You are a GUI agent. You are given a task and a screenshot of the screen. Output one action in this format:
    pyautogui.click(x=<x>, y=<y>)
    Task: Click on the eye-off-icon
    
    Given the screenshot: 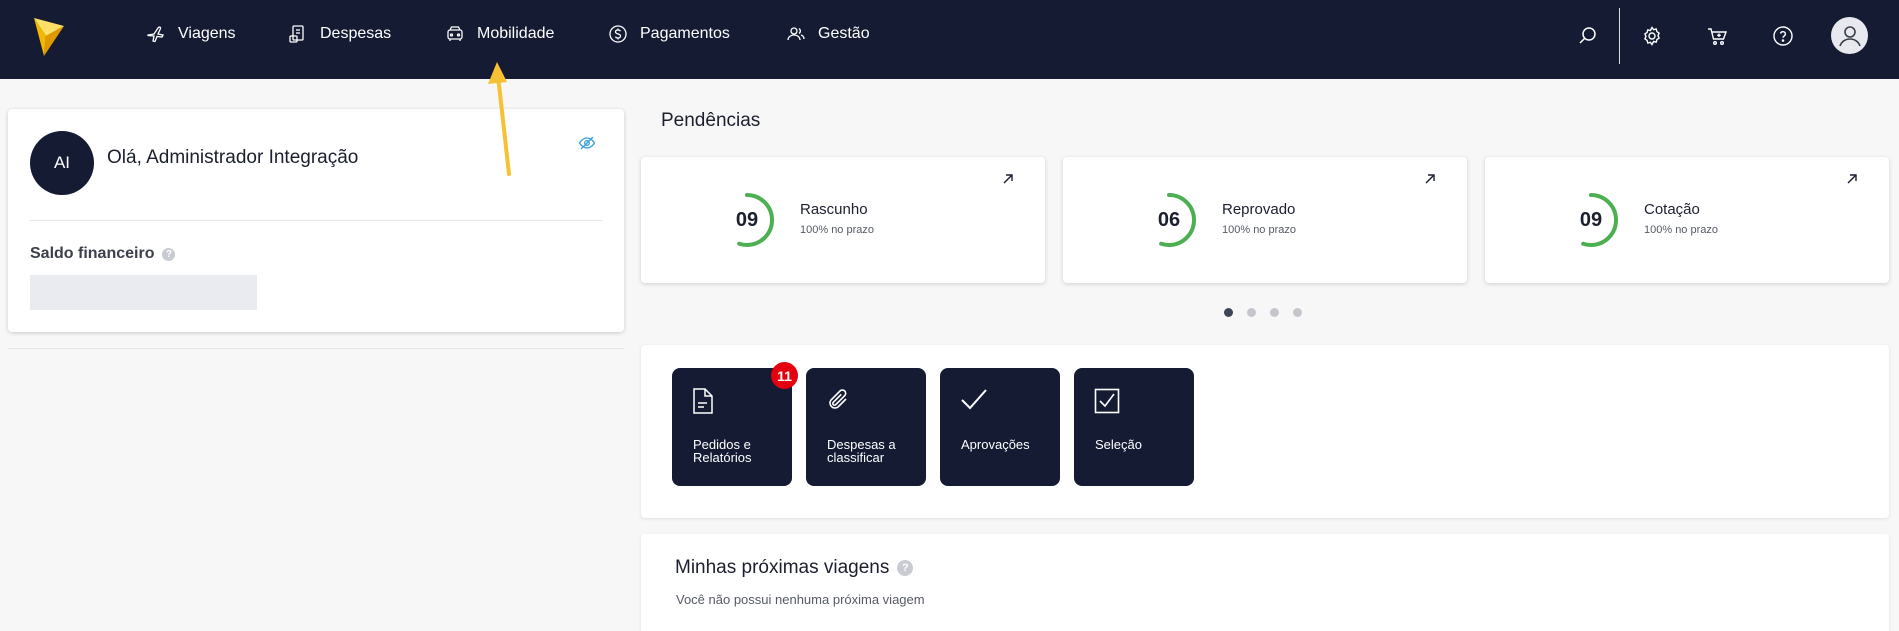 What is the action you would take?
    pyautogui.click(x=587, y=143)
    